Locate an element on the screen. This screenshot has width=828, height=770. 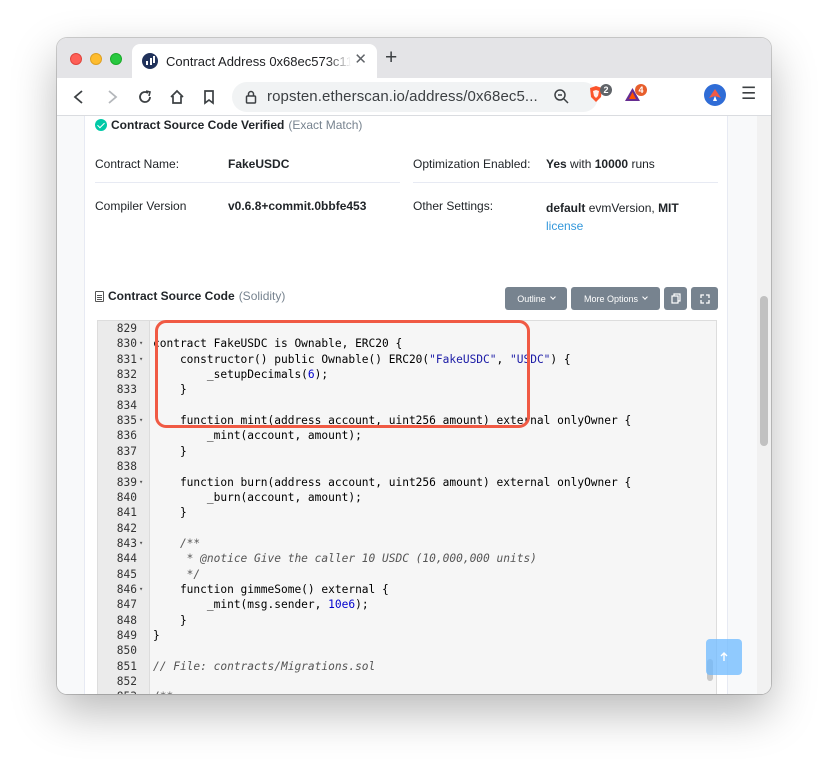
home-button is located at coordinates (177, 97).